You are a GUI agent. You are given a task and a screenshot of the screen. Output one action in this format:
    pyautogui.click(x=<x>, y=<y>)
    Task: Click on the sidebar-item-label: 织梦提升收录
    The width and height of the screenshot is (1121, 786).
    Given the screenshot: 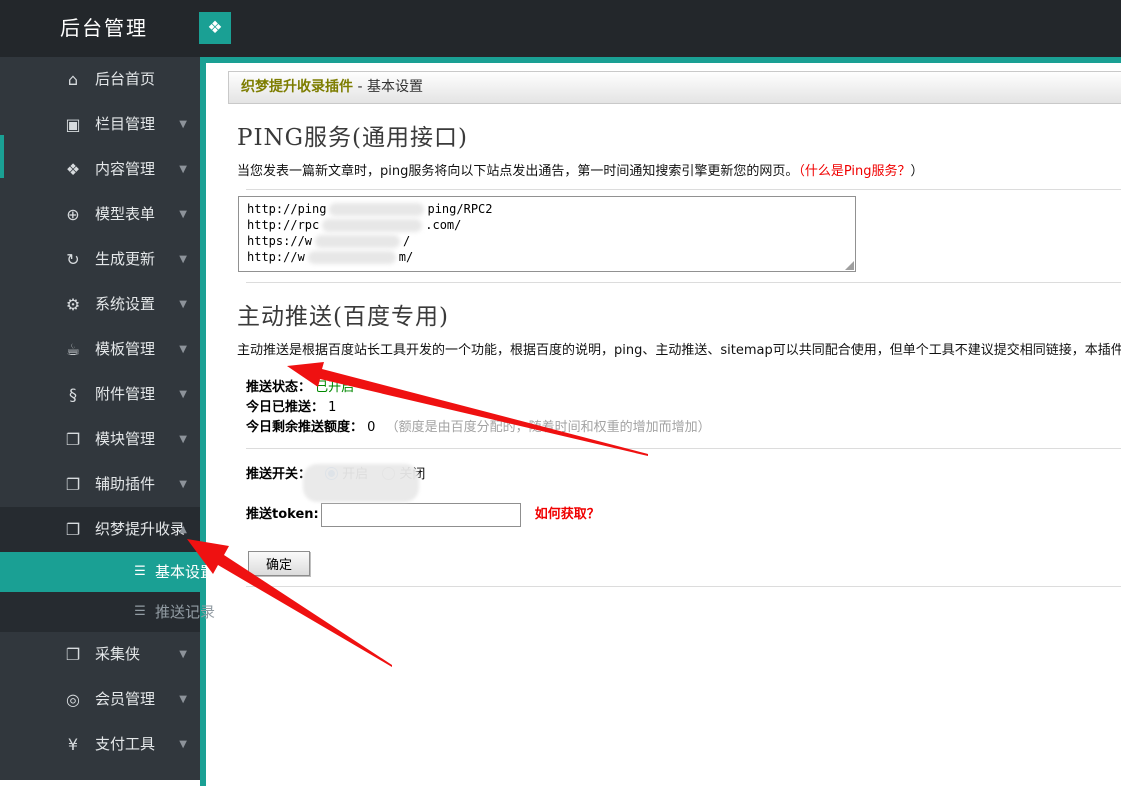 What is the action you would take?
    pyautogui.click(x=140, y=529)
    